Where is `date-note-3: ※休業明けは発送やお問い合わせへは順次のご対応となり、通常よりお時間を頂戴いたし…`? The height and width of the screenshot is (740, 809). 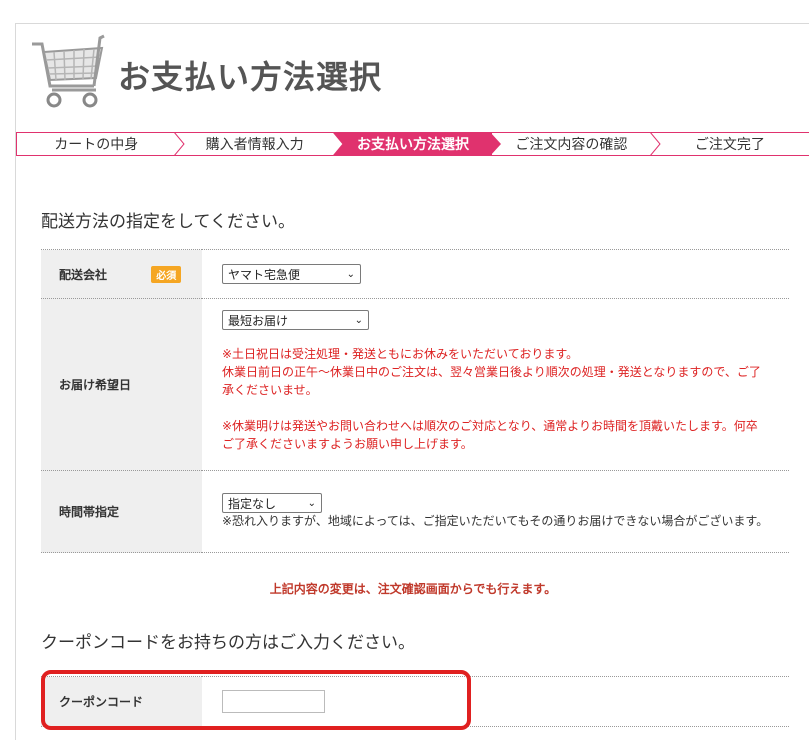 date-note-3: ※休業明けは発送やお問い合わせへは順次のご対応となり、通常よりお時間を頂戴いたし… is located at coordinates (490, 435).